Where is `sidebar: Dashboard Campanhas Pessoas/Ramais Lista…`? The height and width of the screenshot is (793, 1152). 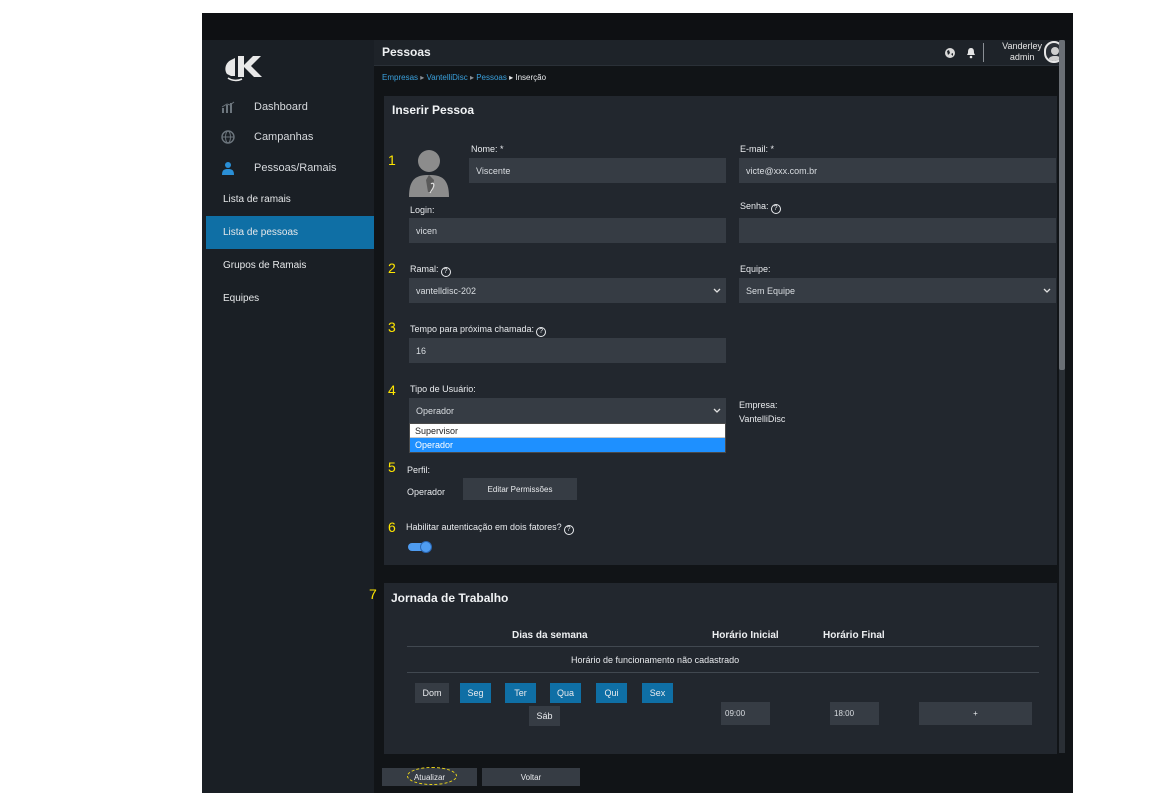
sidebar: Dashboard Campanhas Pessoas/Ramais Lista… is located at coordinates (288, 416).